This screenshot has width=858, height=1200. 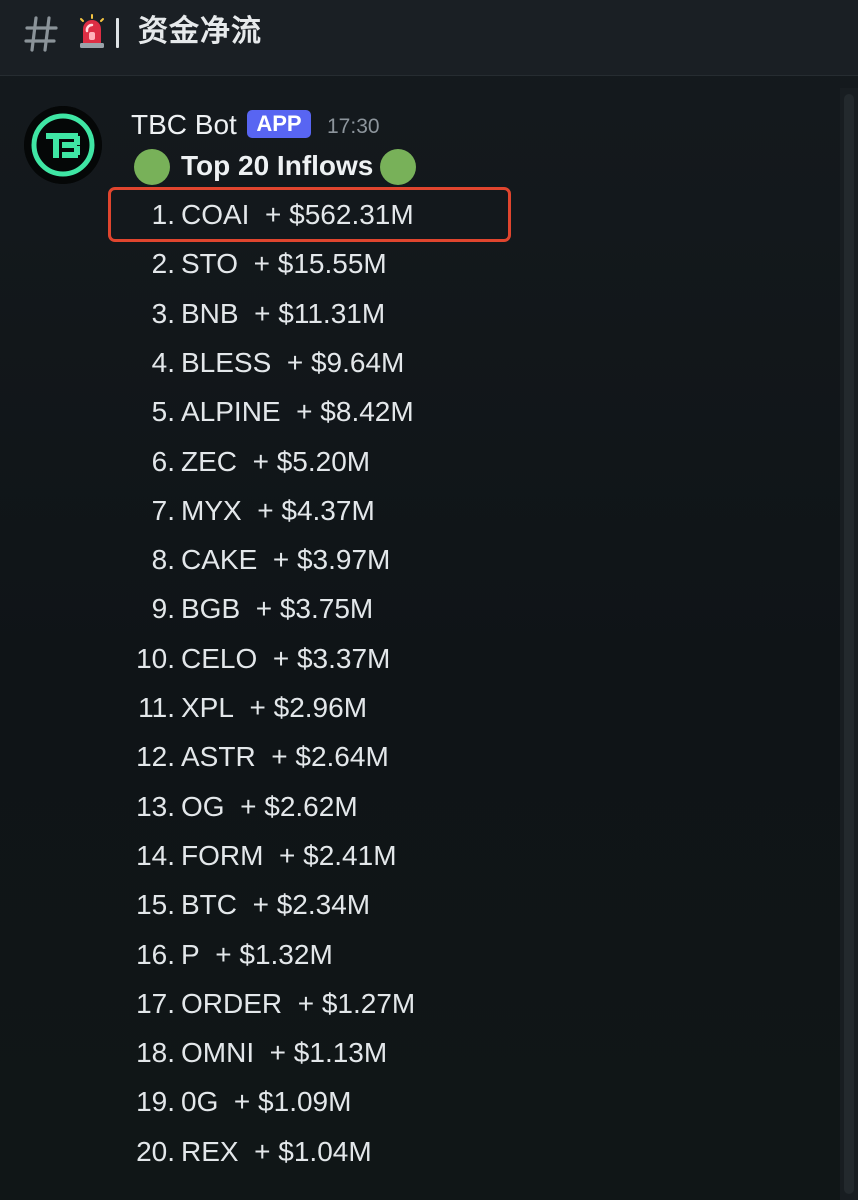 What do you see at coordinates (429, 38) in the screenshot?
I see `channel-header: 资金净流` at bounding box center [429, 38].